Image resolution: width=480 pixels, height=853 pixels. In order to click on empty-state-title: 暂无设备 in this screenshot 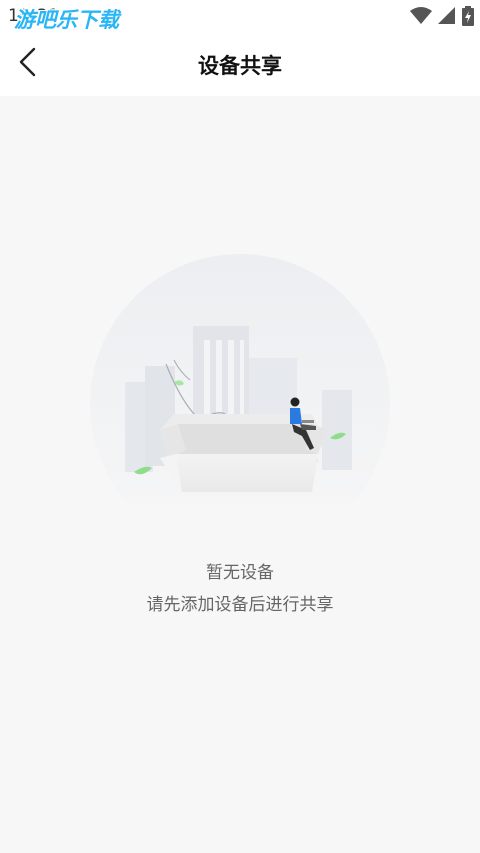, I will do `click(240, 573)`.